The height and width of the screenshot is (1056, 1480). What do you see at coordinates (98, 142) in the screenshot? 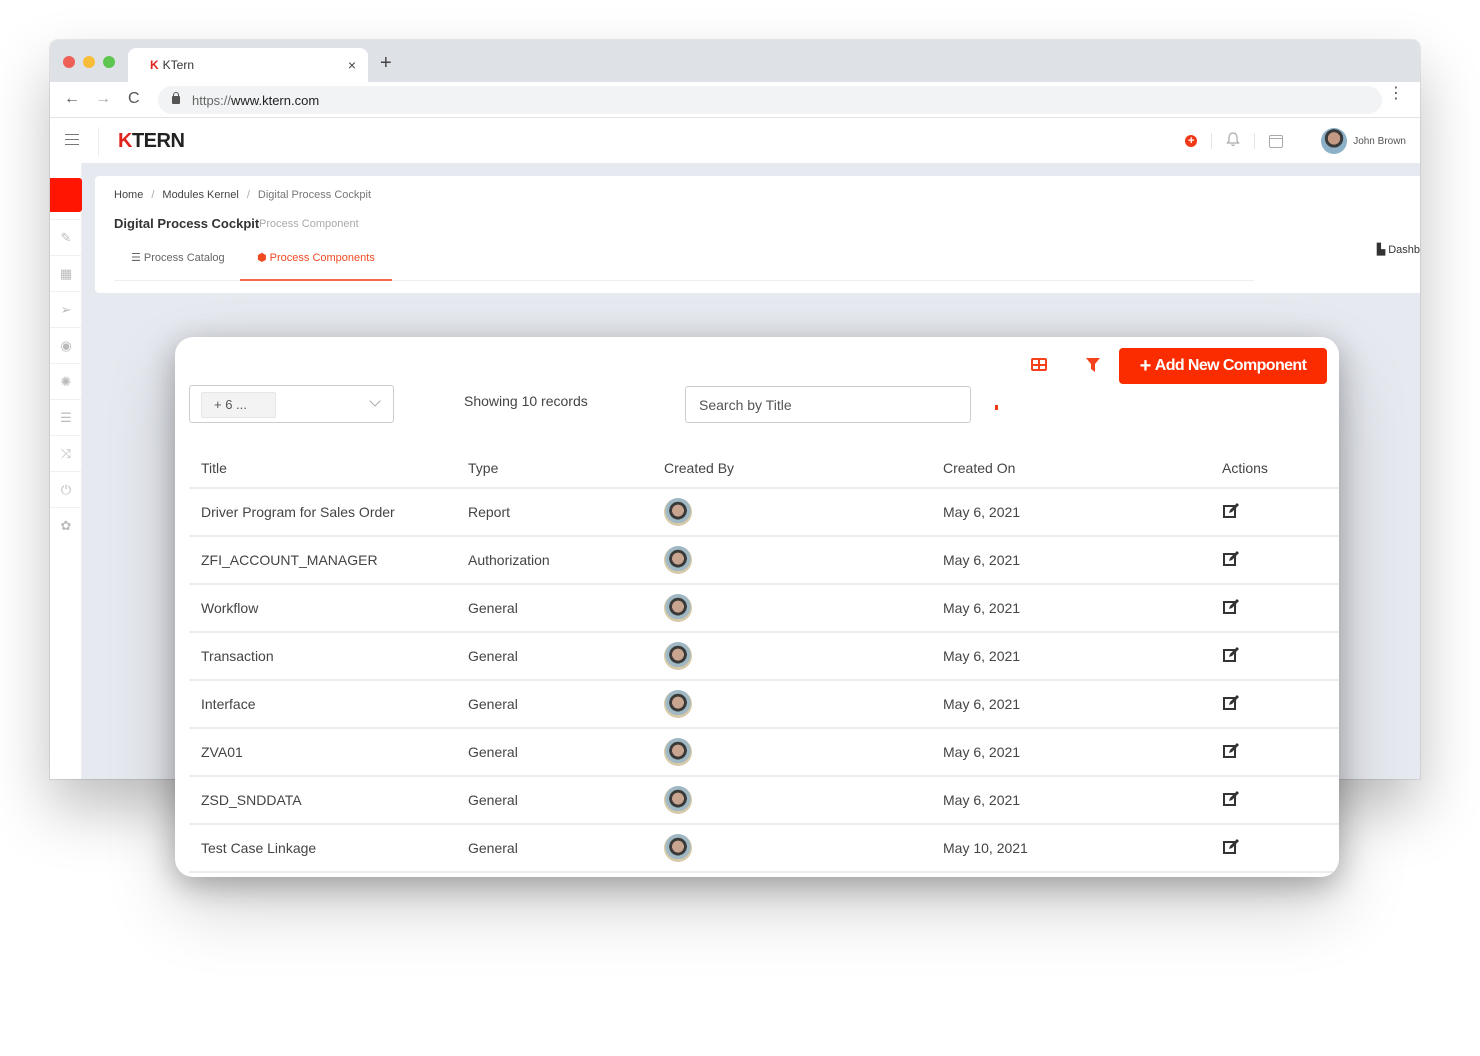
I see `header-divider` at bounding box center [98, 142].